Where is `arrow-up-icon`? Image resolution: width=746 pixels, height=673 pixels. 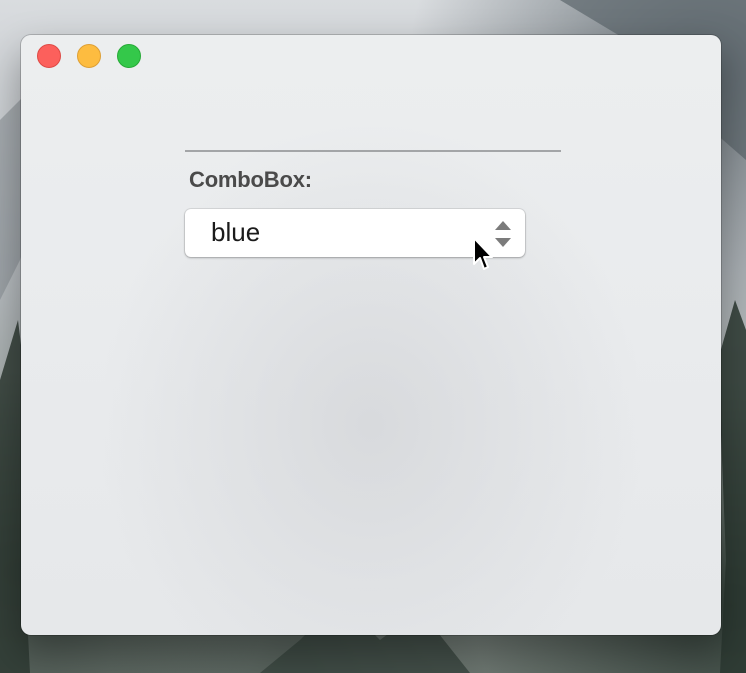
arrow-up-icon is located at coordinates (503, 225).